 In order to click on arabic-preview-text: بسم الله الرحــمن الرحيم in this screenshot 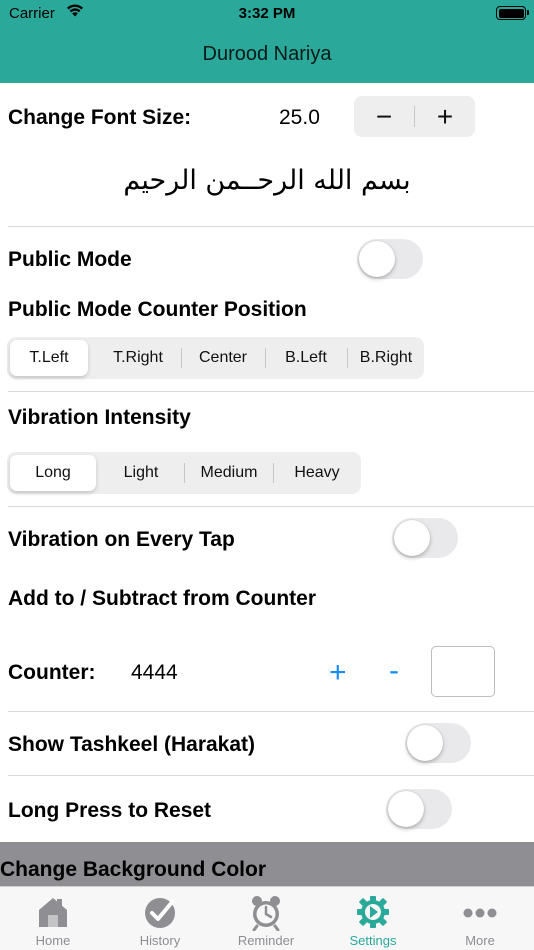, I will do `click(267, 180)`.